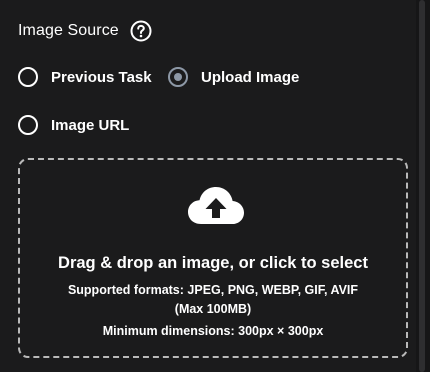 The image size is (430, 372). Describe the element at coordinates (213, 263) in the screenshot. I see `dropzone-title: Drag & drop an image, or click to select` at that location.